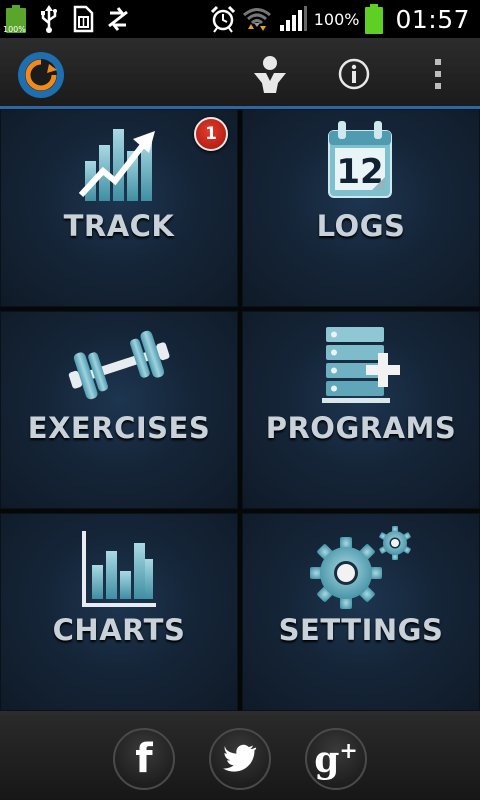 The height and width of the screenshot is (800, 480). Describe the element at coordinates (211, 134) in the screenshot. I see `notification-badge: 1` at that location.